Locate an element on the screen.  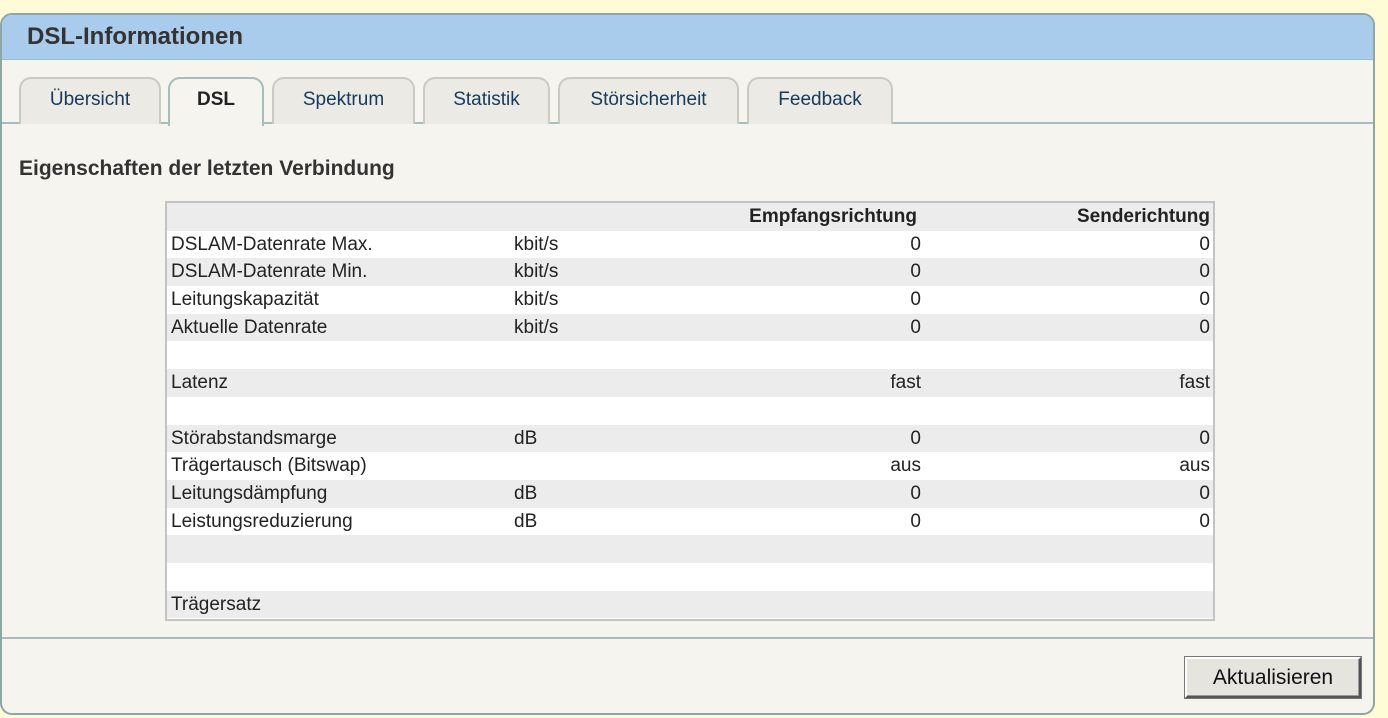
row-tx-value: aus is located at coordinates (1194, 466).